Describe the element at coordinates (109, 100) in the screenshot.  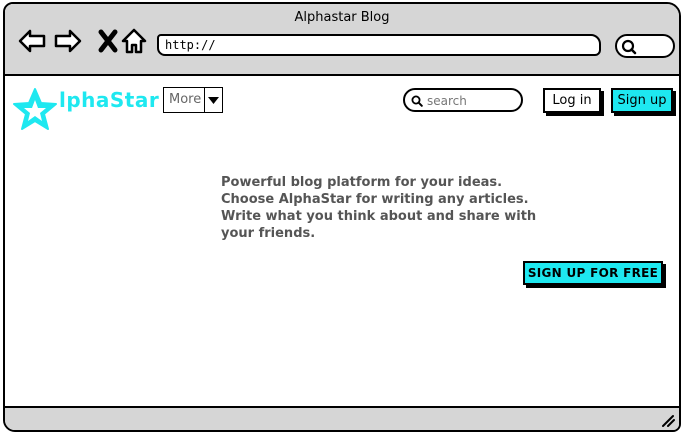
I see `logo-text: lphaStar` at that location.